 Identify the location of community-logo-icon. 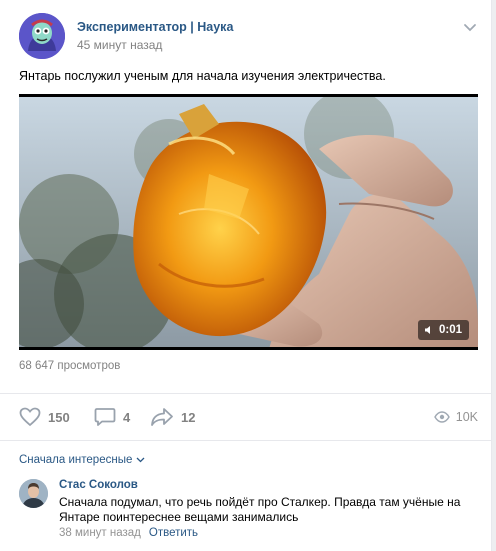
(42, 36).